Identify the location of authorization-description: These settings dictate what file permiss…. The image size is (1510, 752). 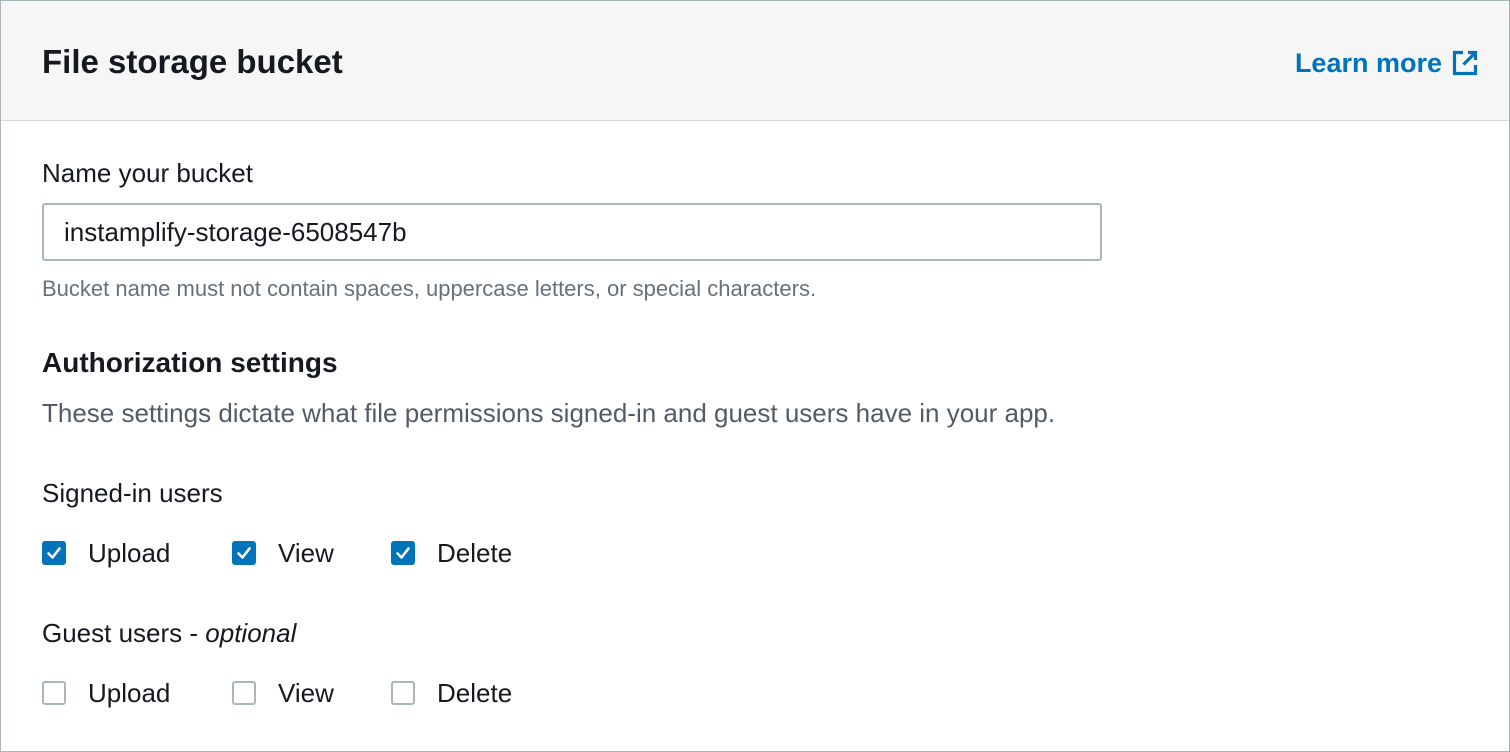
(549, 413).